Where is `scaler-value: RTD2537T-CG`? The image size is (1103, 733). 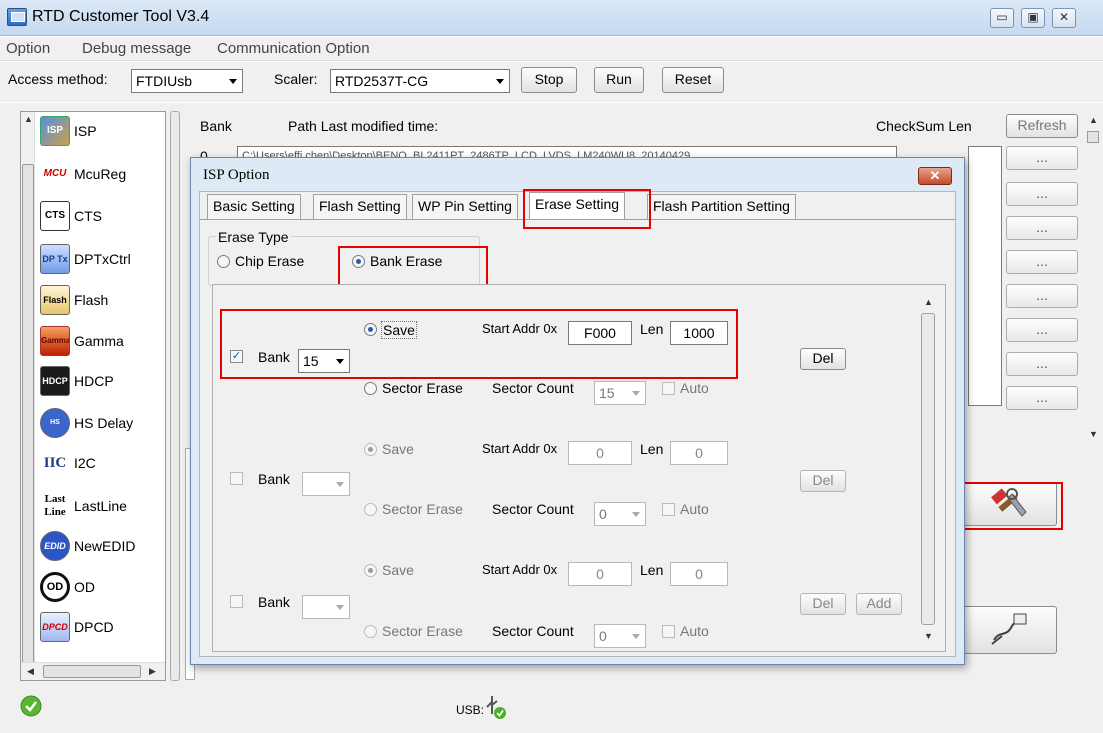 scaler-value: RTD2537T-CG is located at coordinates (382, 81).